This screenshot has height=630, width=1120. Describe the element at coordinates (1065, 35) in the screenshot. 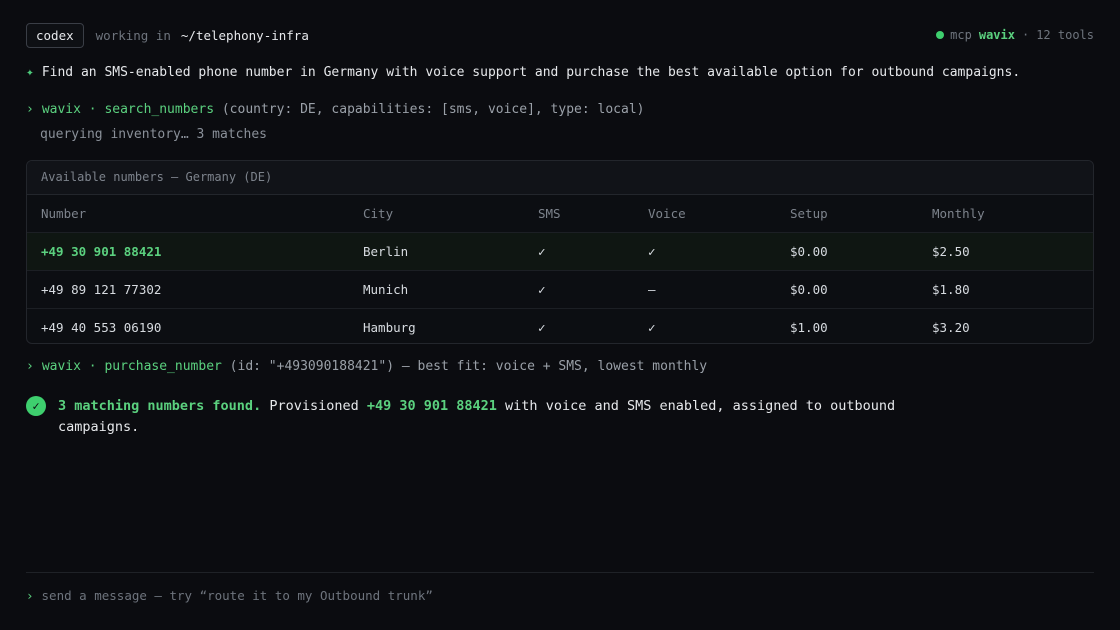

I see `mcp-tools-count: 12 tools` at that location.